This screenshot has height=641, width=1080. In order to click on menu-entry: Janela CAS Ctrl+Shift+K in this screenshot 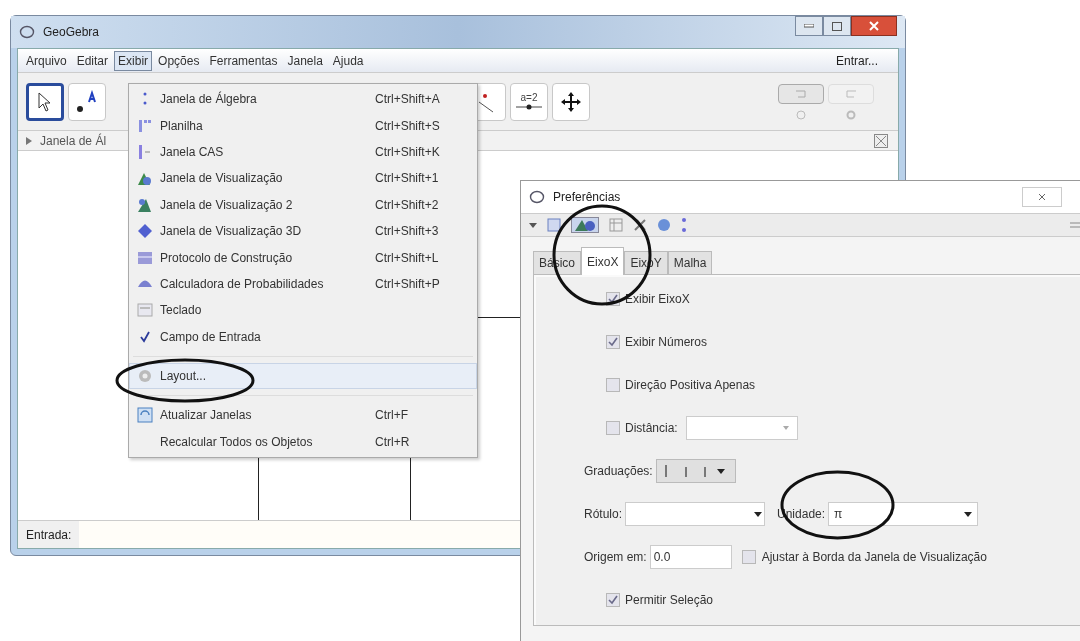, I will do `click(303, 152)`.